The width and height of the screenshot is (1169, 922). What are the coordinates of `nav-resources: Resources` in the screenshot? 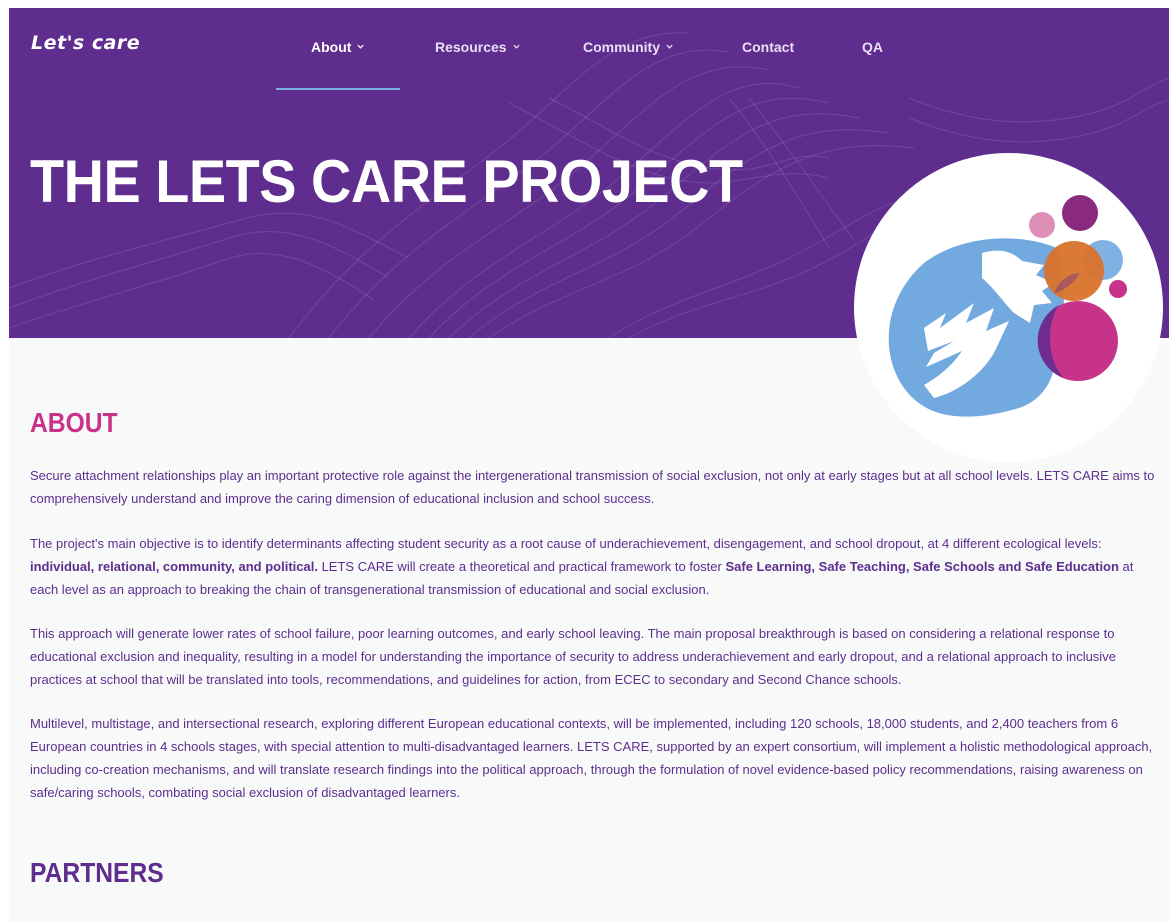 It's located at (478, 47).